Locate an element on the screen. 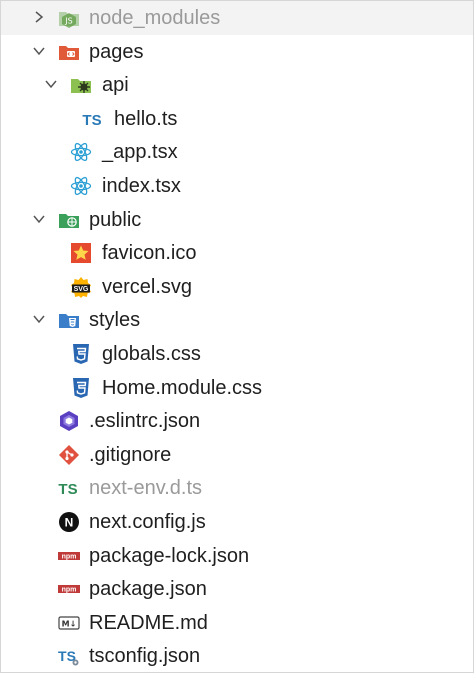 This screenshot has width=474, height=673. tree-item-next-env: TS next-env.d.ts is located at coordinates (237, 488).